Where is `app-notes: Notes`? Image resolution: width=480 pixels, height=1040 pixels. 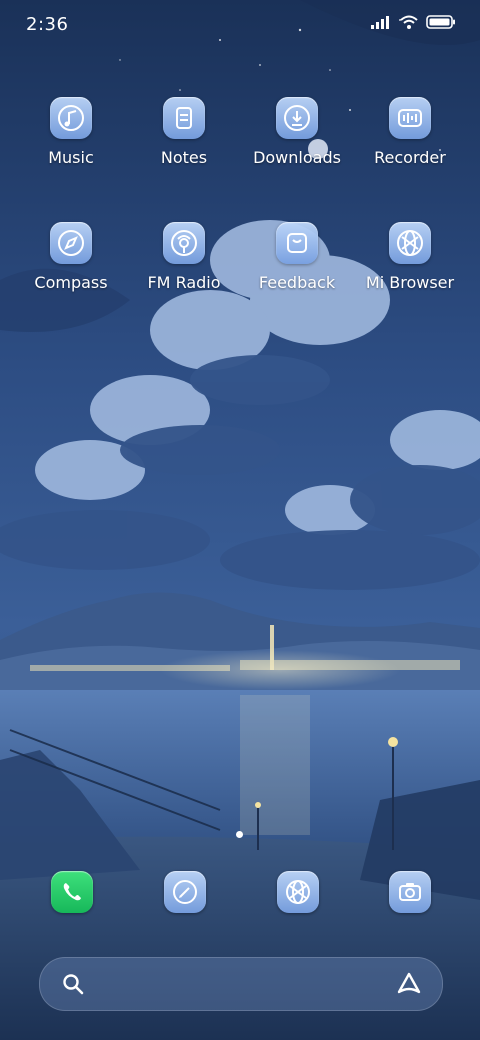
app-notes: Notes is located at coordinates (184, 132).